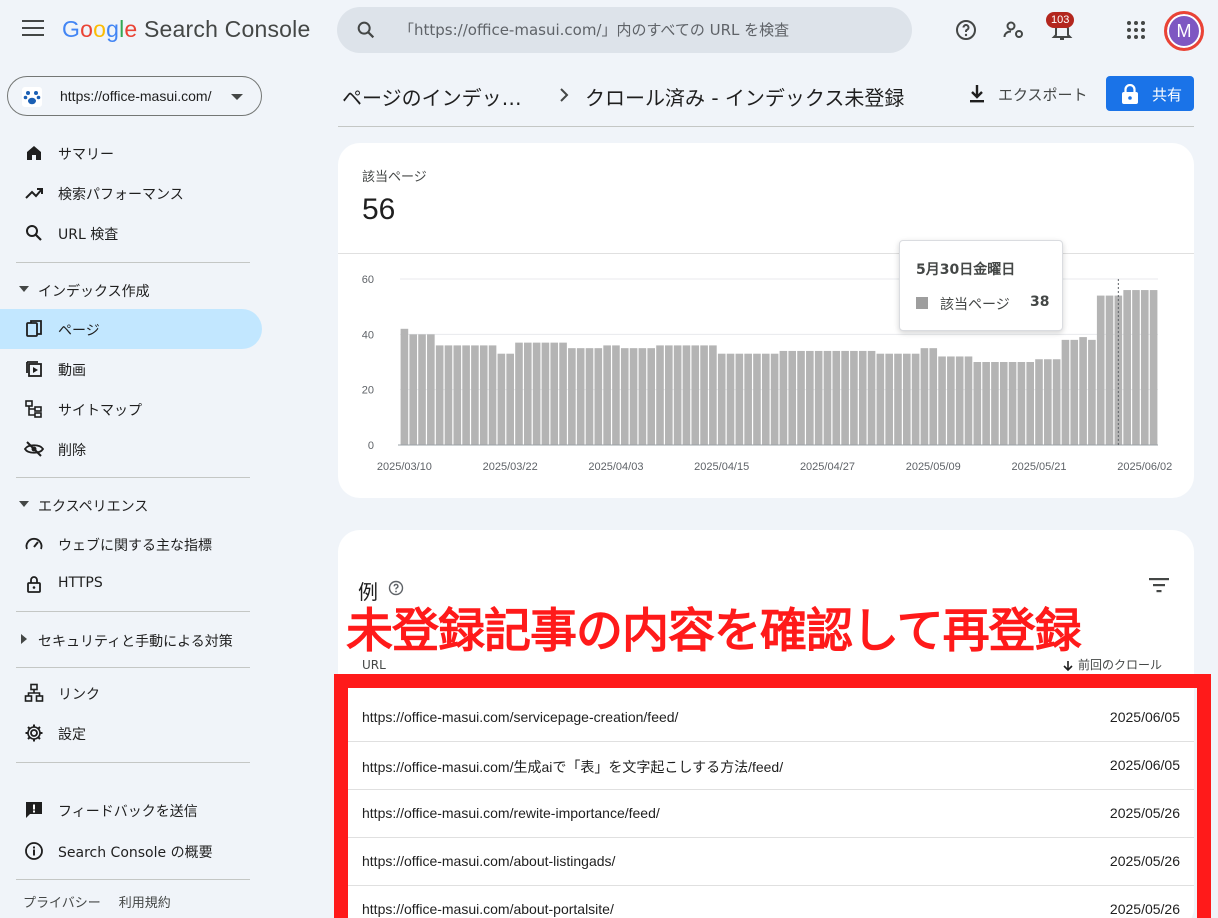  Describe the element at coordinates (131, 810) in the screenshot. I see `sidebar-item-feedback: フィードバックを送信` at that location.